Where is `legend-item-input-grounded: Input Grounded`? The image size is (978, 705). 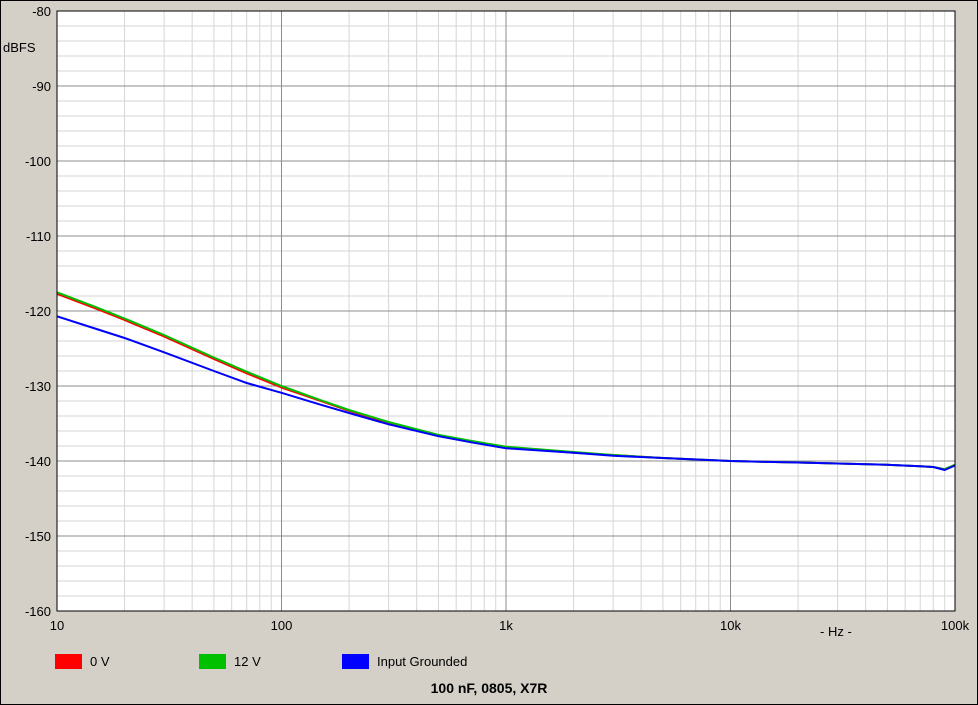 legend-item-input-grounded: Input Grounded is located at coordinates (404, 661).